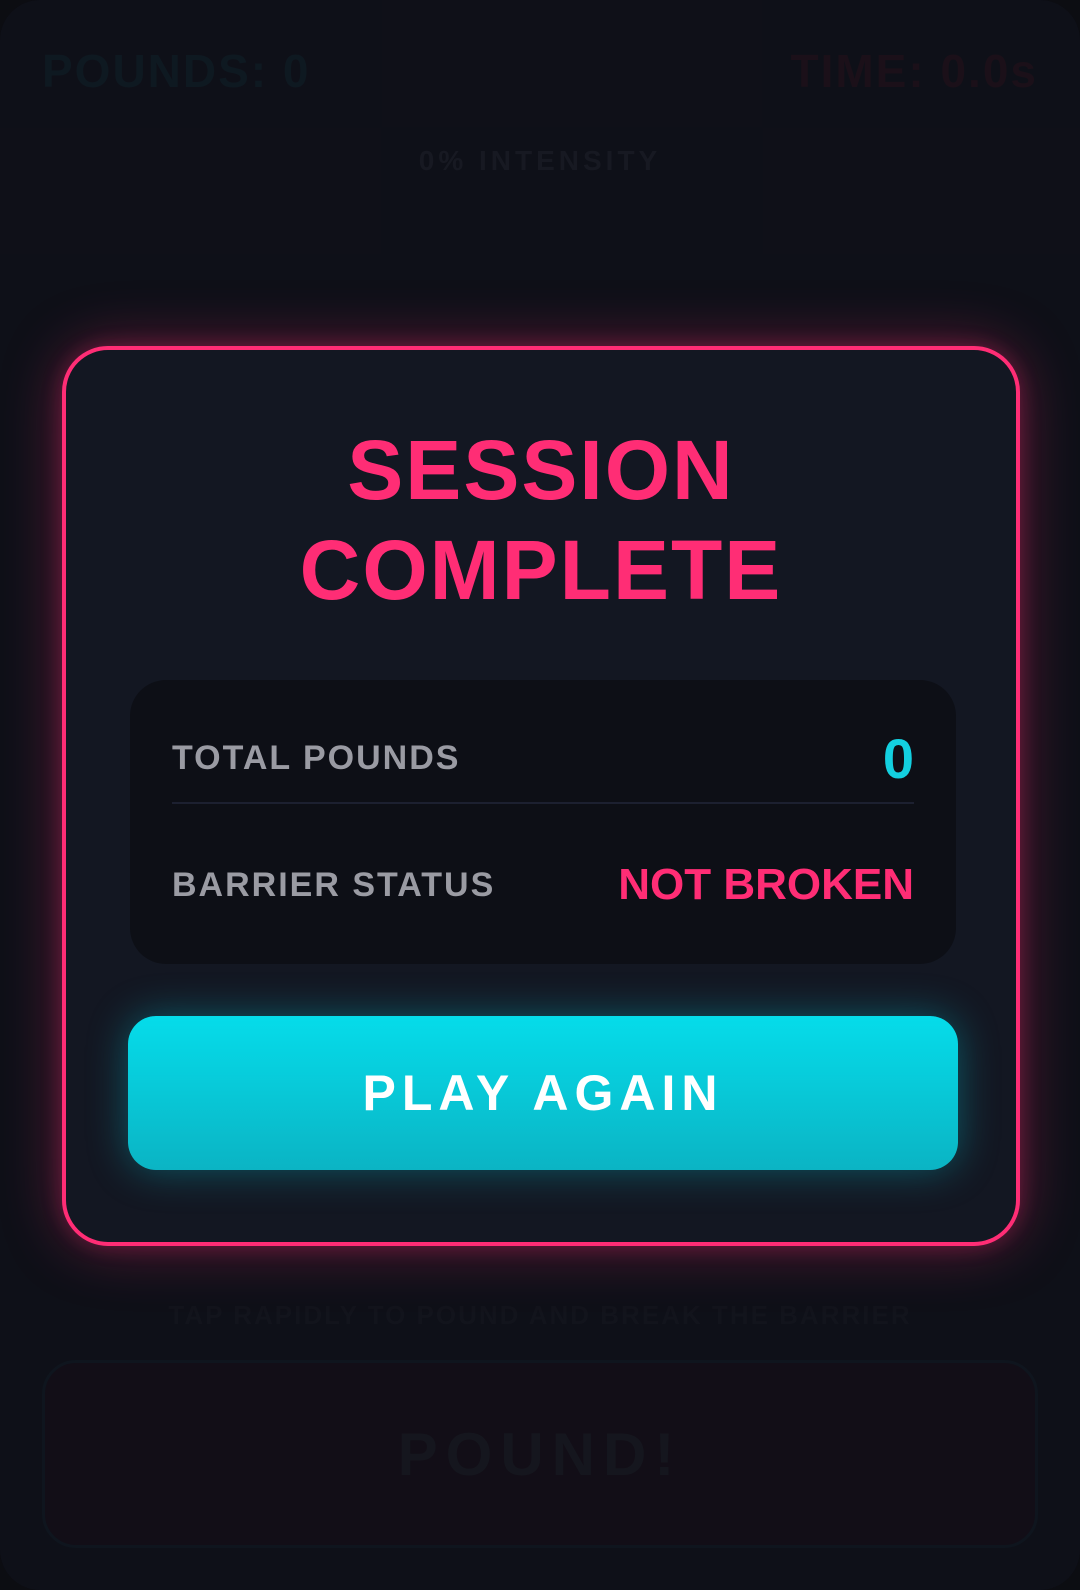 The image size is (1080, 1590). Describe the element at coordinates (543, 885) in the screenshot. I see `stat-row-barrier-status: BARRIER STATUS NOT BROKEN` at that location.